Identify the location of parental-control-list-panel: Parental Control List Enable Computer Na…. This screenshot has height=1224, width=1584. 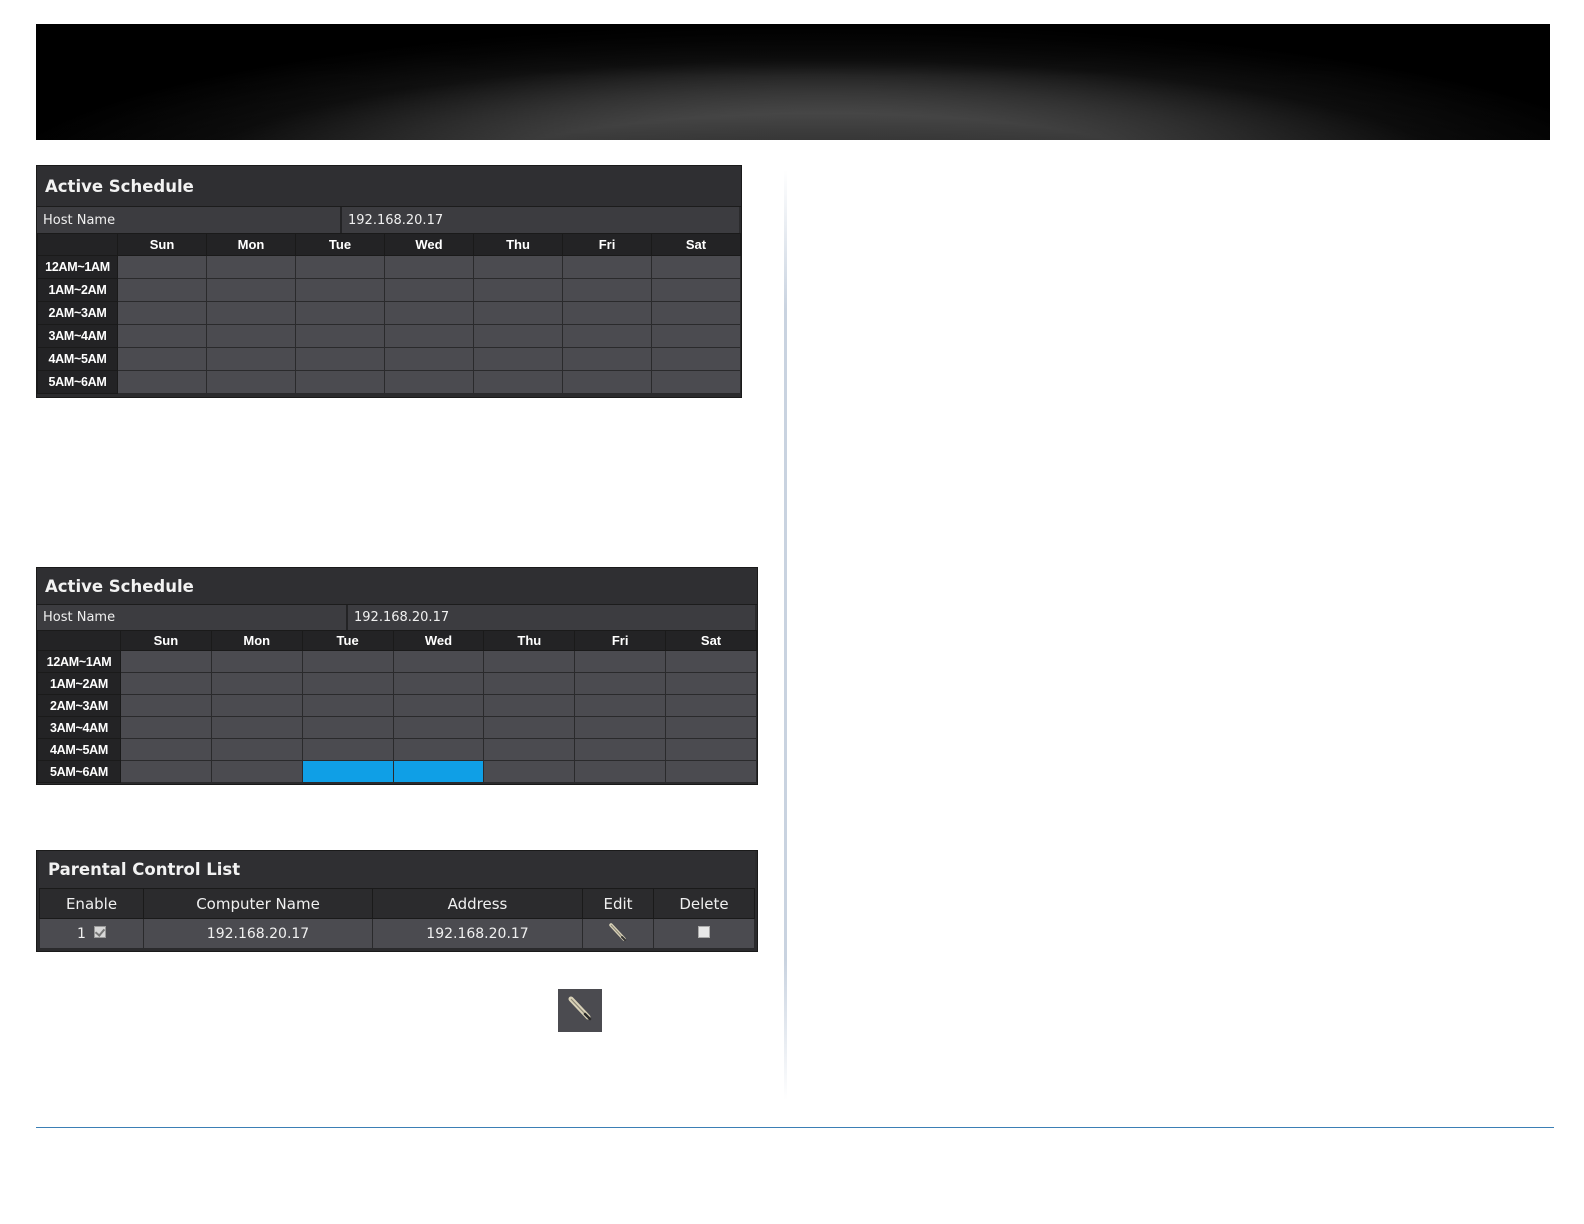
(397, 901).